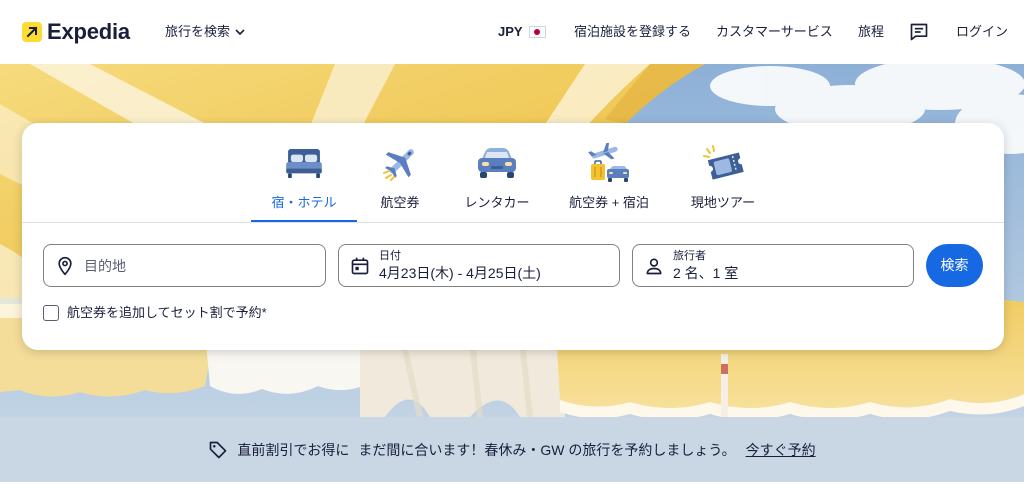  What do you see at coordinates (65, 266) in the screenshot?
I see `map-pin-icon` at bounding box center [65, 266].